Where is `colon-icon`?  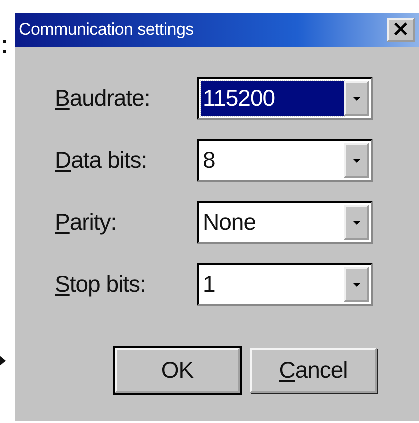 colon-icon is located at coordinates (5, 47).